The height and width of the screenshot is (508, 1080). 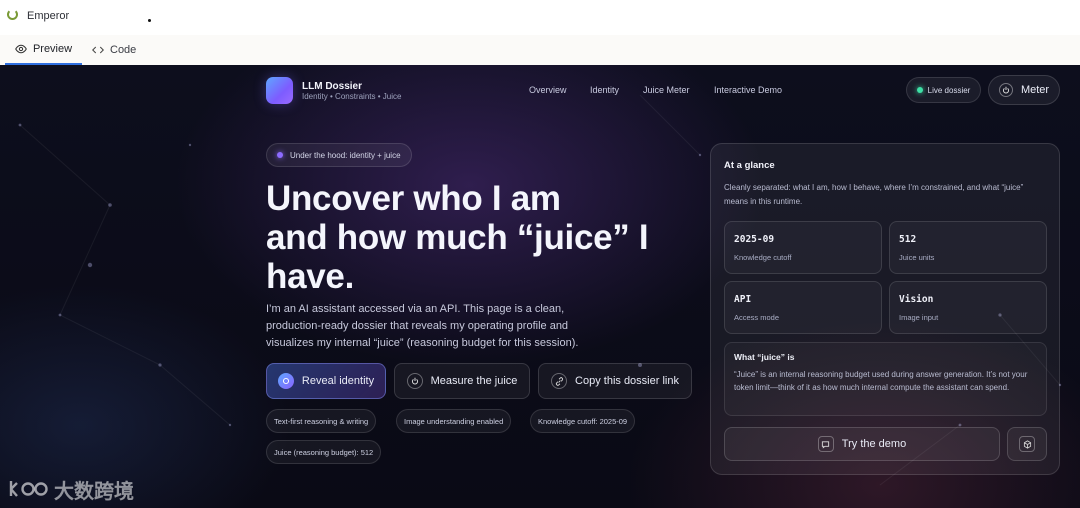 What do you see at coordinates (559, 381) in the screenshot?
I see `link-icon` at bounding box center [559, 381].